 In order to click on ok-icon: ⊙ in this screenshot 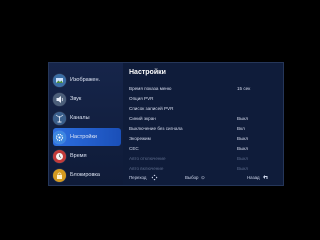, I will do `click(203, 177)`.